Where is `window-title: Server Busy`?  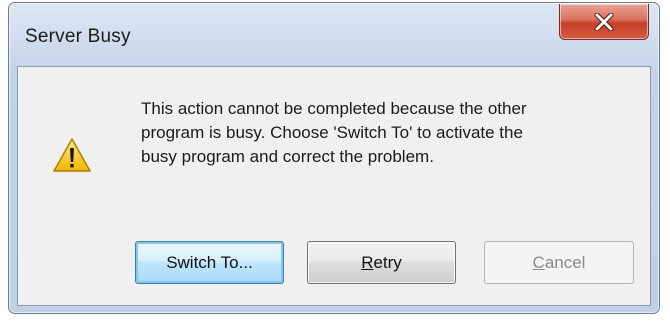 window-title: Server Busy is located at coordinates (78, 36).